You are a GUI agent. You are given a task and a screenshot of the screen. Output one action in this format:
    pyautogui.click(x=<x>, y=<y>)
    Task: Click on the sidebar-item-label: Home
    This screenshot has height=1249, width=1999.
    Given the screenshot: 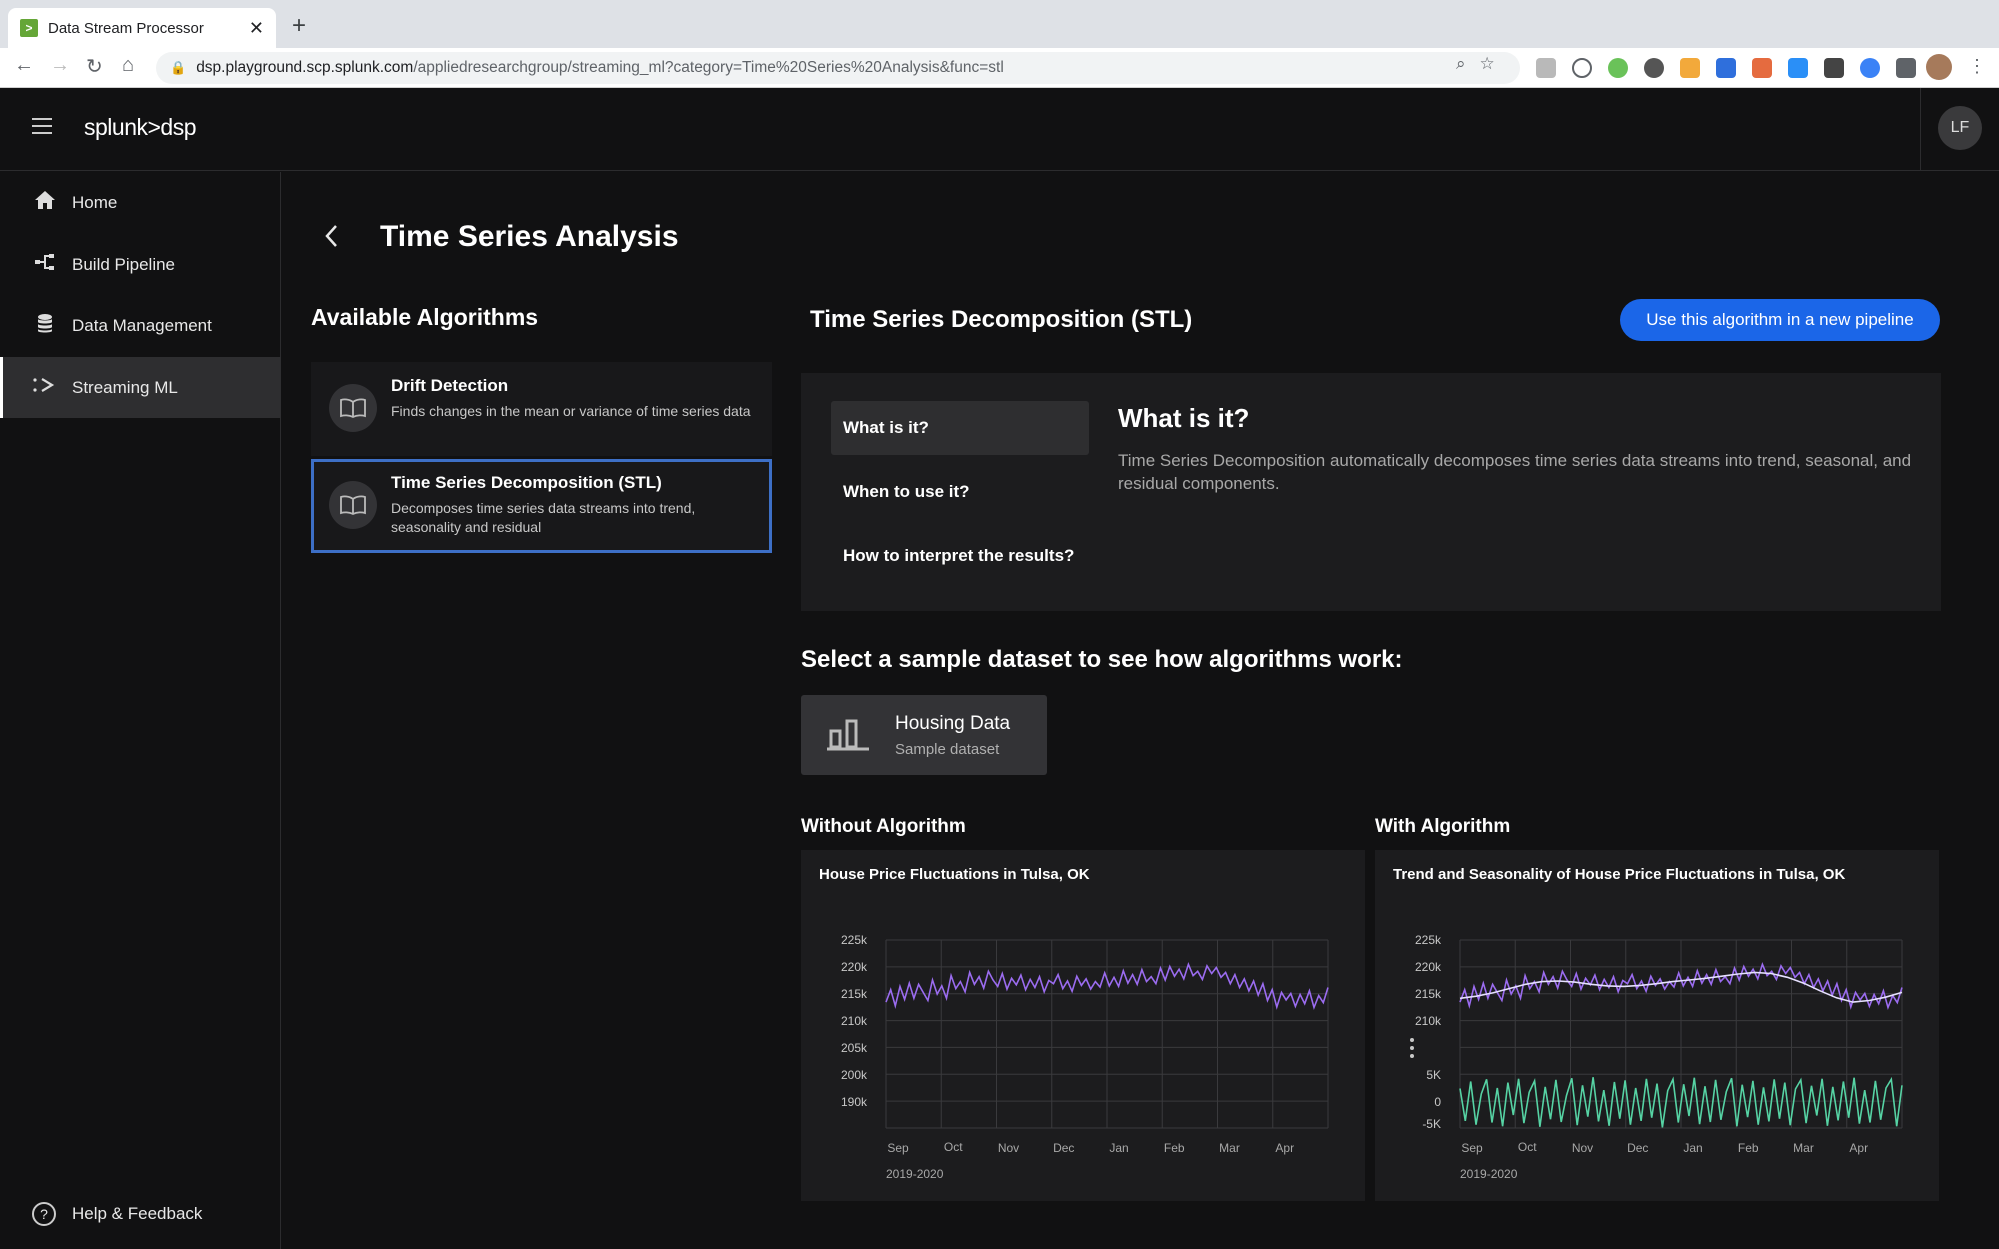 What is the action you would take?
    pyautogui.click(x=95, y=202)
    